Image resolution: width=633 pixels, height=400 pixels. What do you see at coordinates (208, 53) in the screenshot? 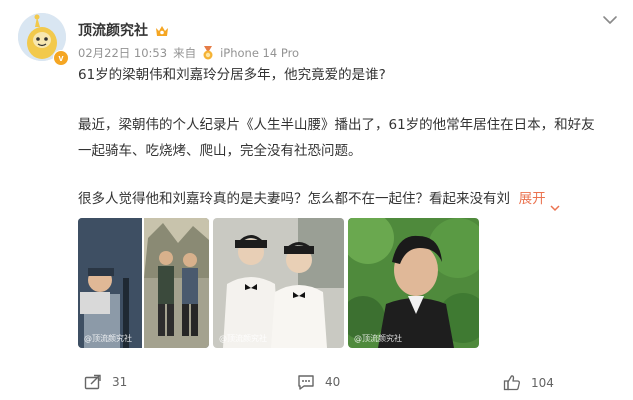
I see `medal-icon` at bounding box center [208, 53].